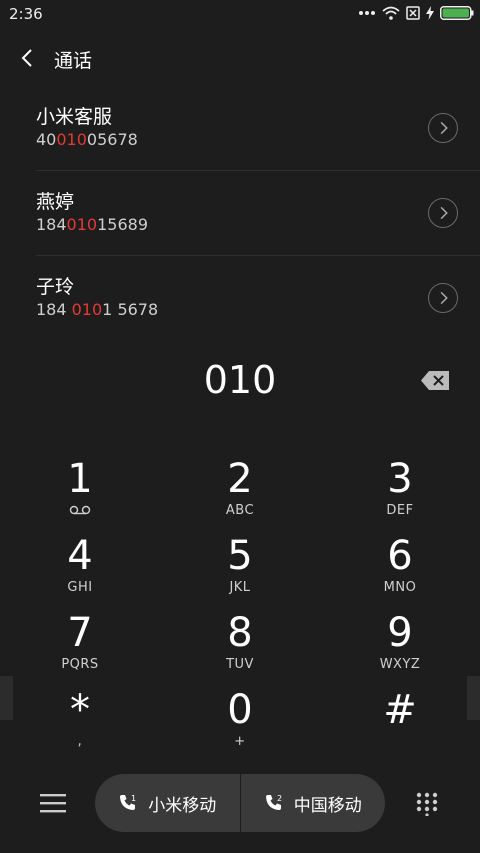  What do you see at coordinates (6, 698) in the screenshot?
I see `edge-handle-left` at bounding box center [6, 698].